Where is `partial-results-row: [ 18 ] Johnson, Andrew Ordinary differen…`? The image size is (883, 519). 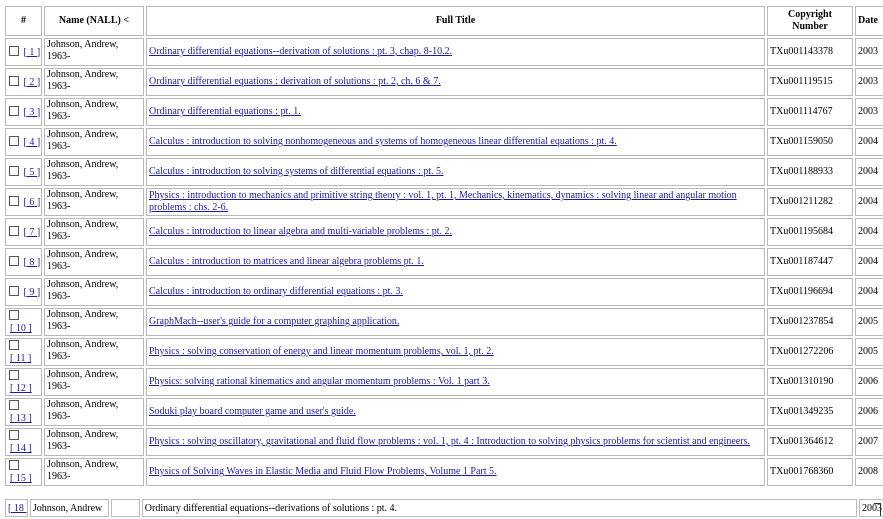 partial-results-row: [ 18 ] Johnson, Andrew Ordinary differen… is located at coordinates (443, 508).